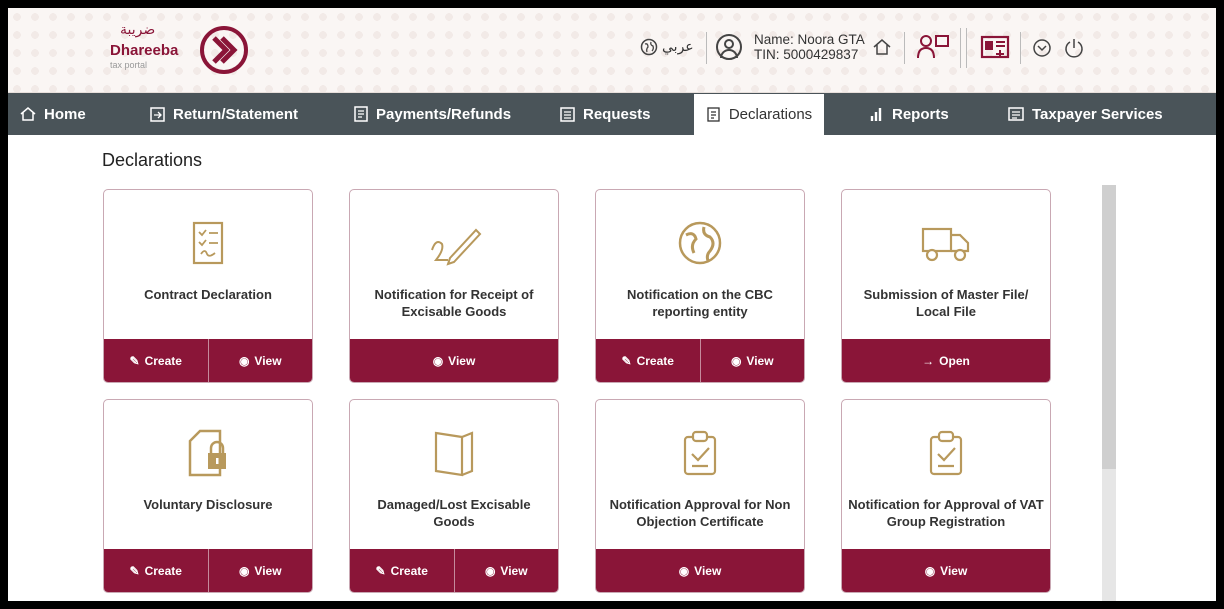 This screenshot has height=609, width=1224. Describe the element at coordinates (361, 114) in the screenshot. I see `payments-icon` at that location.